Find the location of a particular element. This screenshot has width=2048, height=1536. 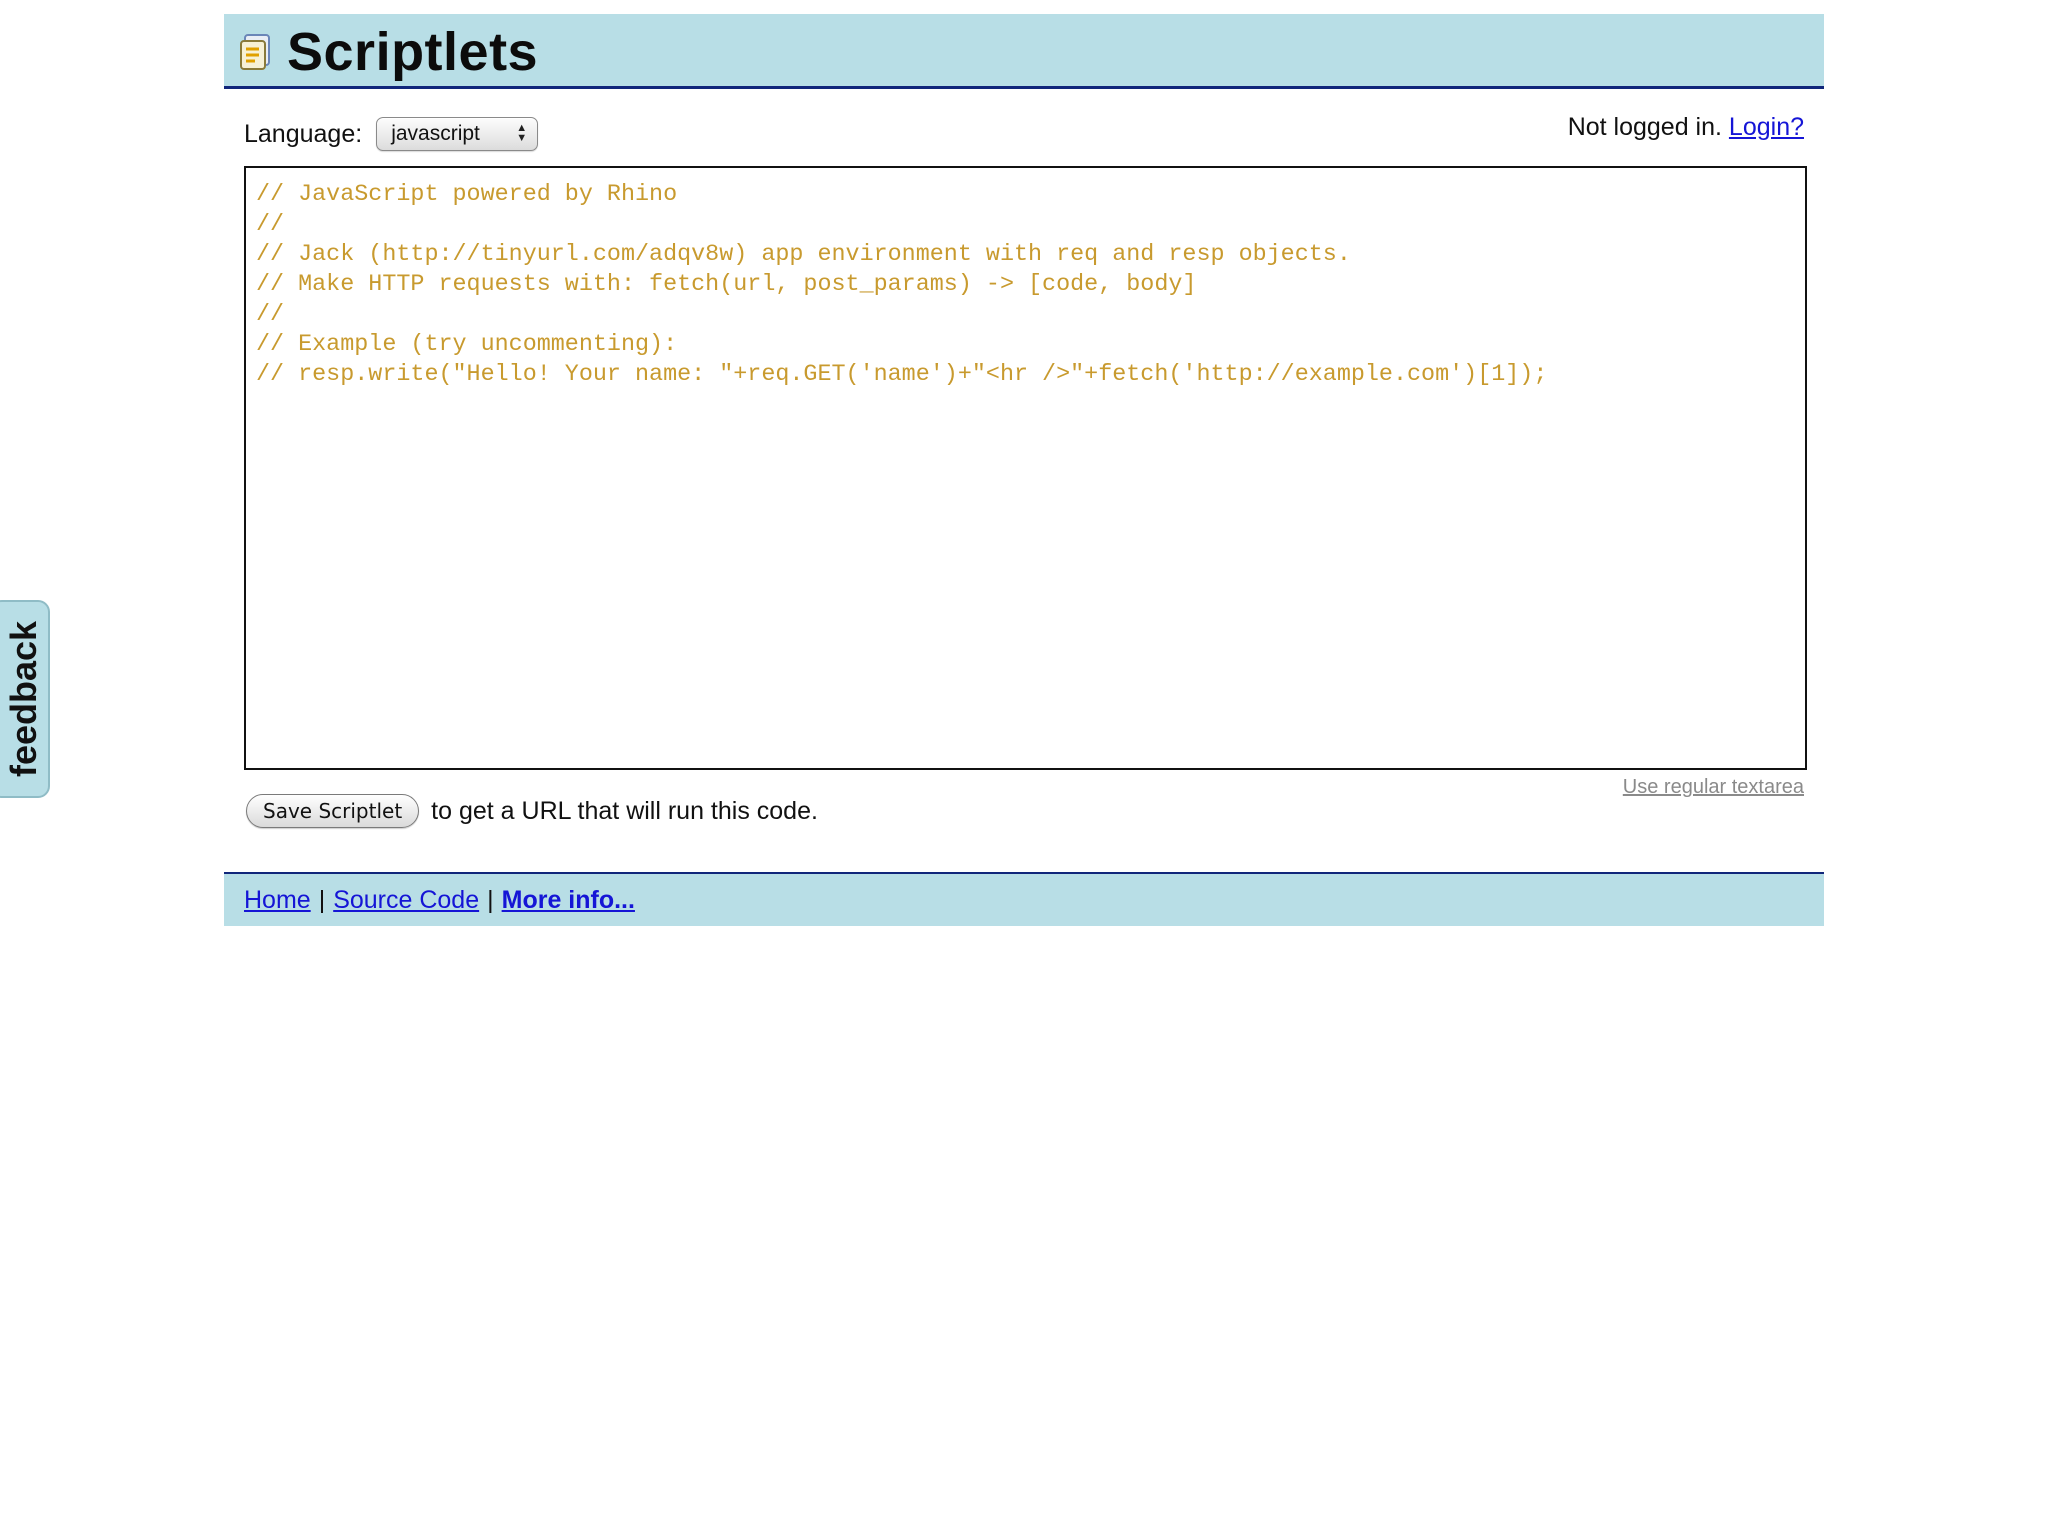

select-arrows-icon: ▲ ▼ is located at coordinates (522, 133).